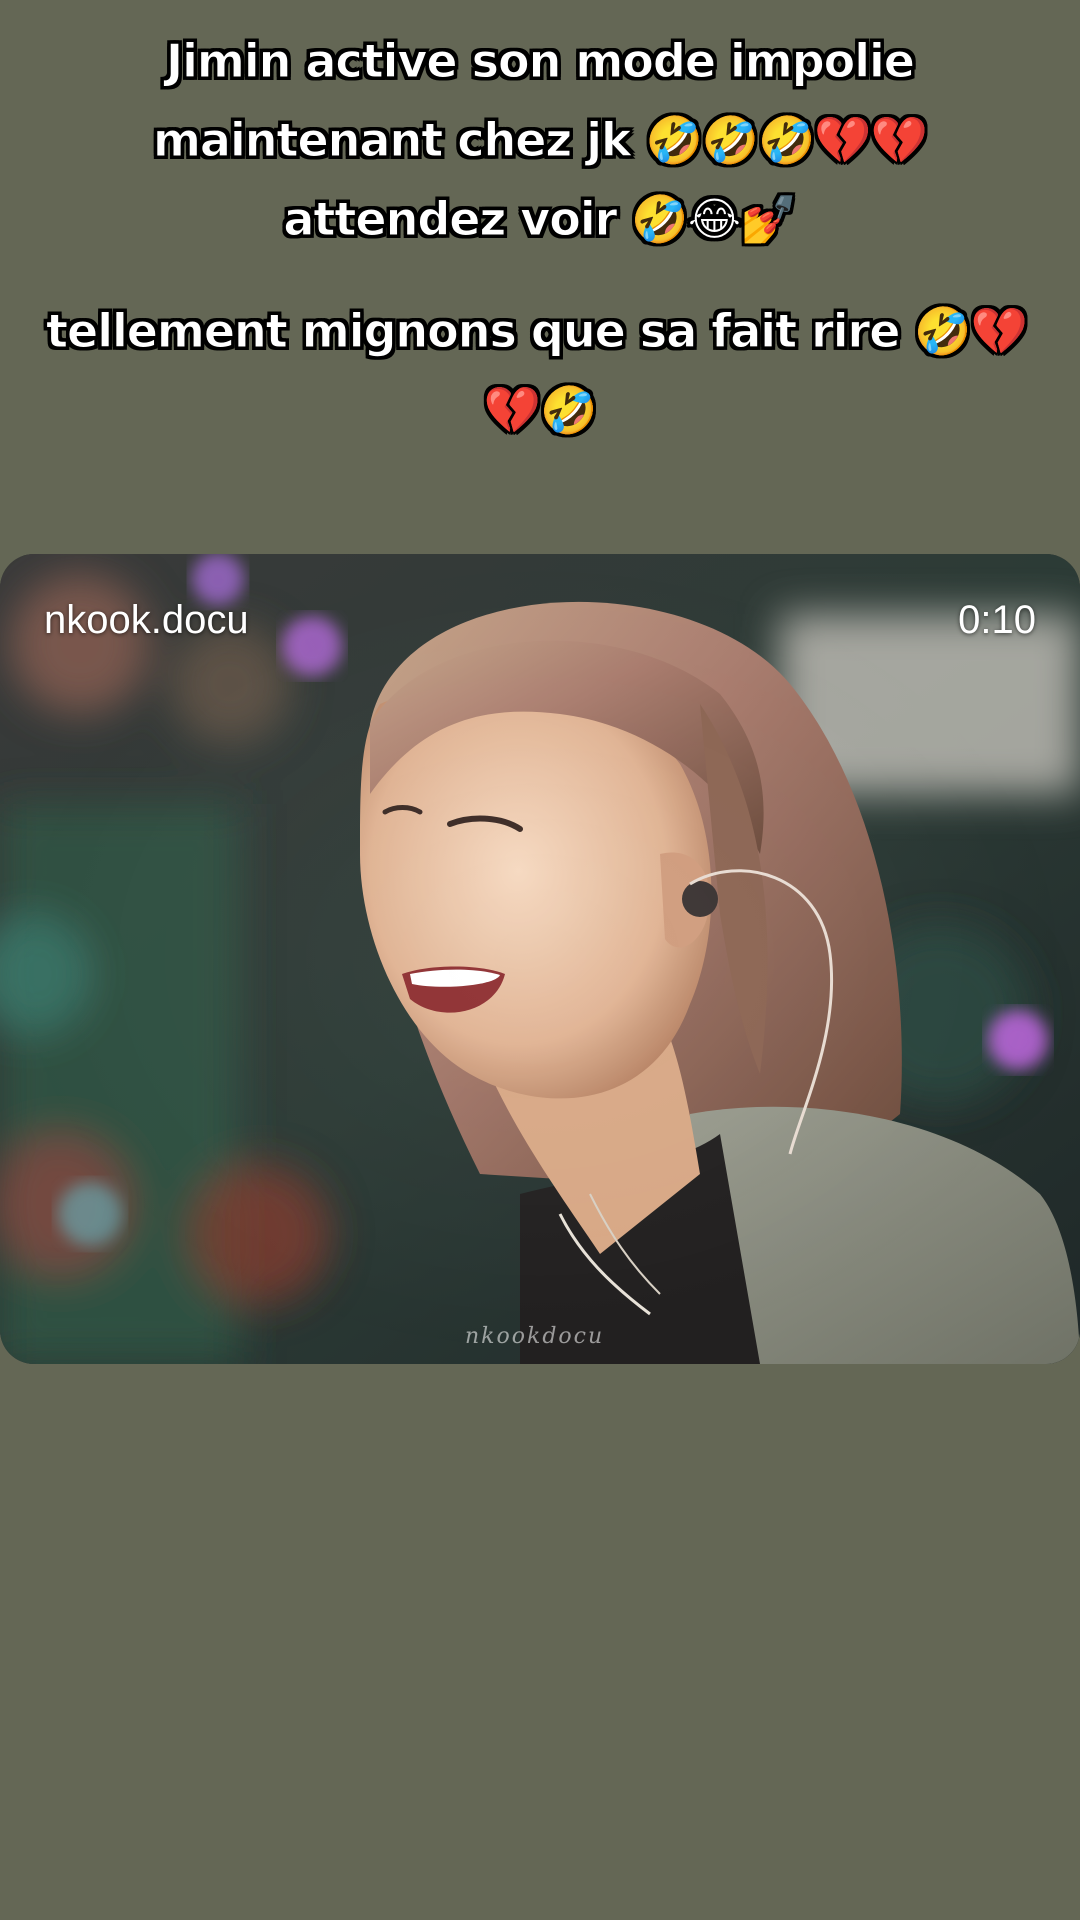 The height and width of the screenshot is (1920, 1080). I want to click on caption-line-1: Jimin active son mode impolie, so click(541, 61).